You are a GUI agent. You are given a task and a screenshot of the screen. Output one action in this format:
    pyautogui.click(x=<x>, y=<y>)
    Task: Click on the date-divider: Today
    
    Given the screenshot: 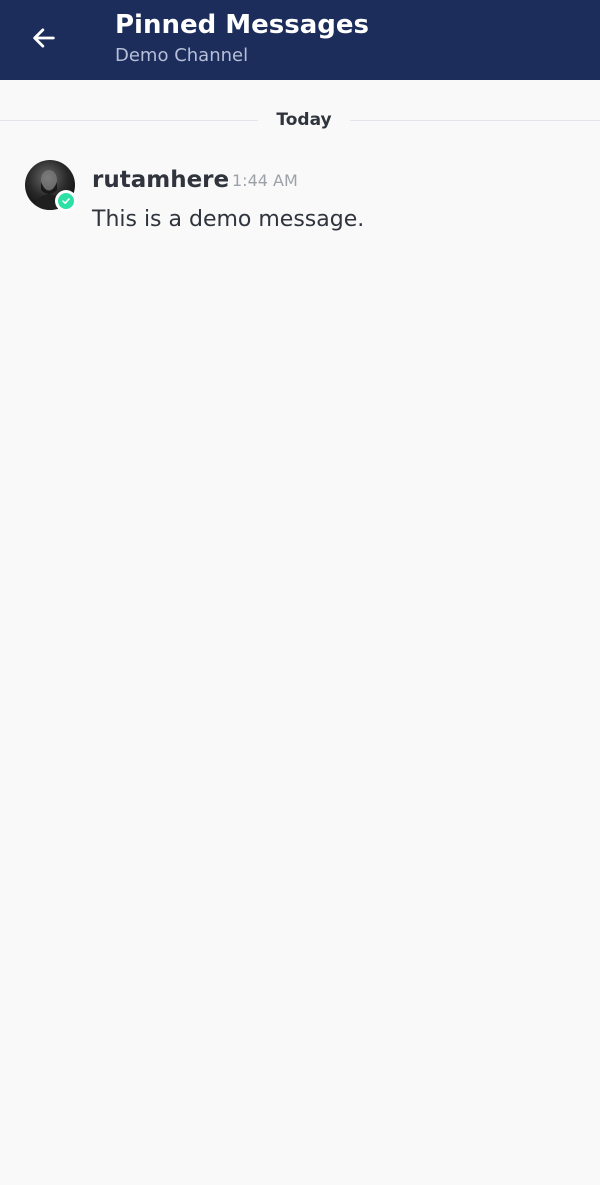 What is the action you would take?
    pyautogui.click(x=300, y=120)
    